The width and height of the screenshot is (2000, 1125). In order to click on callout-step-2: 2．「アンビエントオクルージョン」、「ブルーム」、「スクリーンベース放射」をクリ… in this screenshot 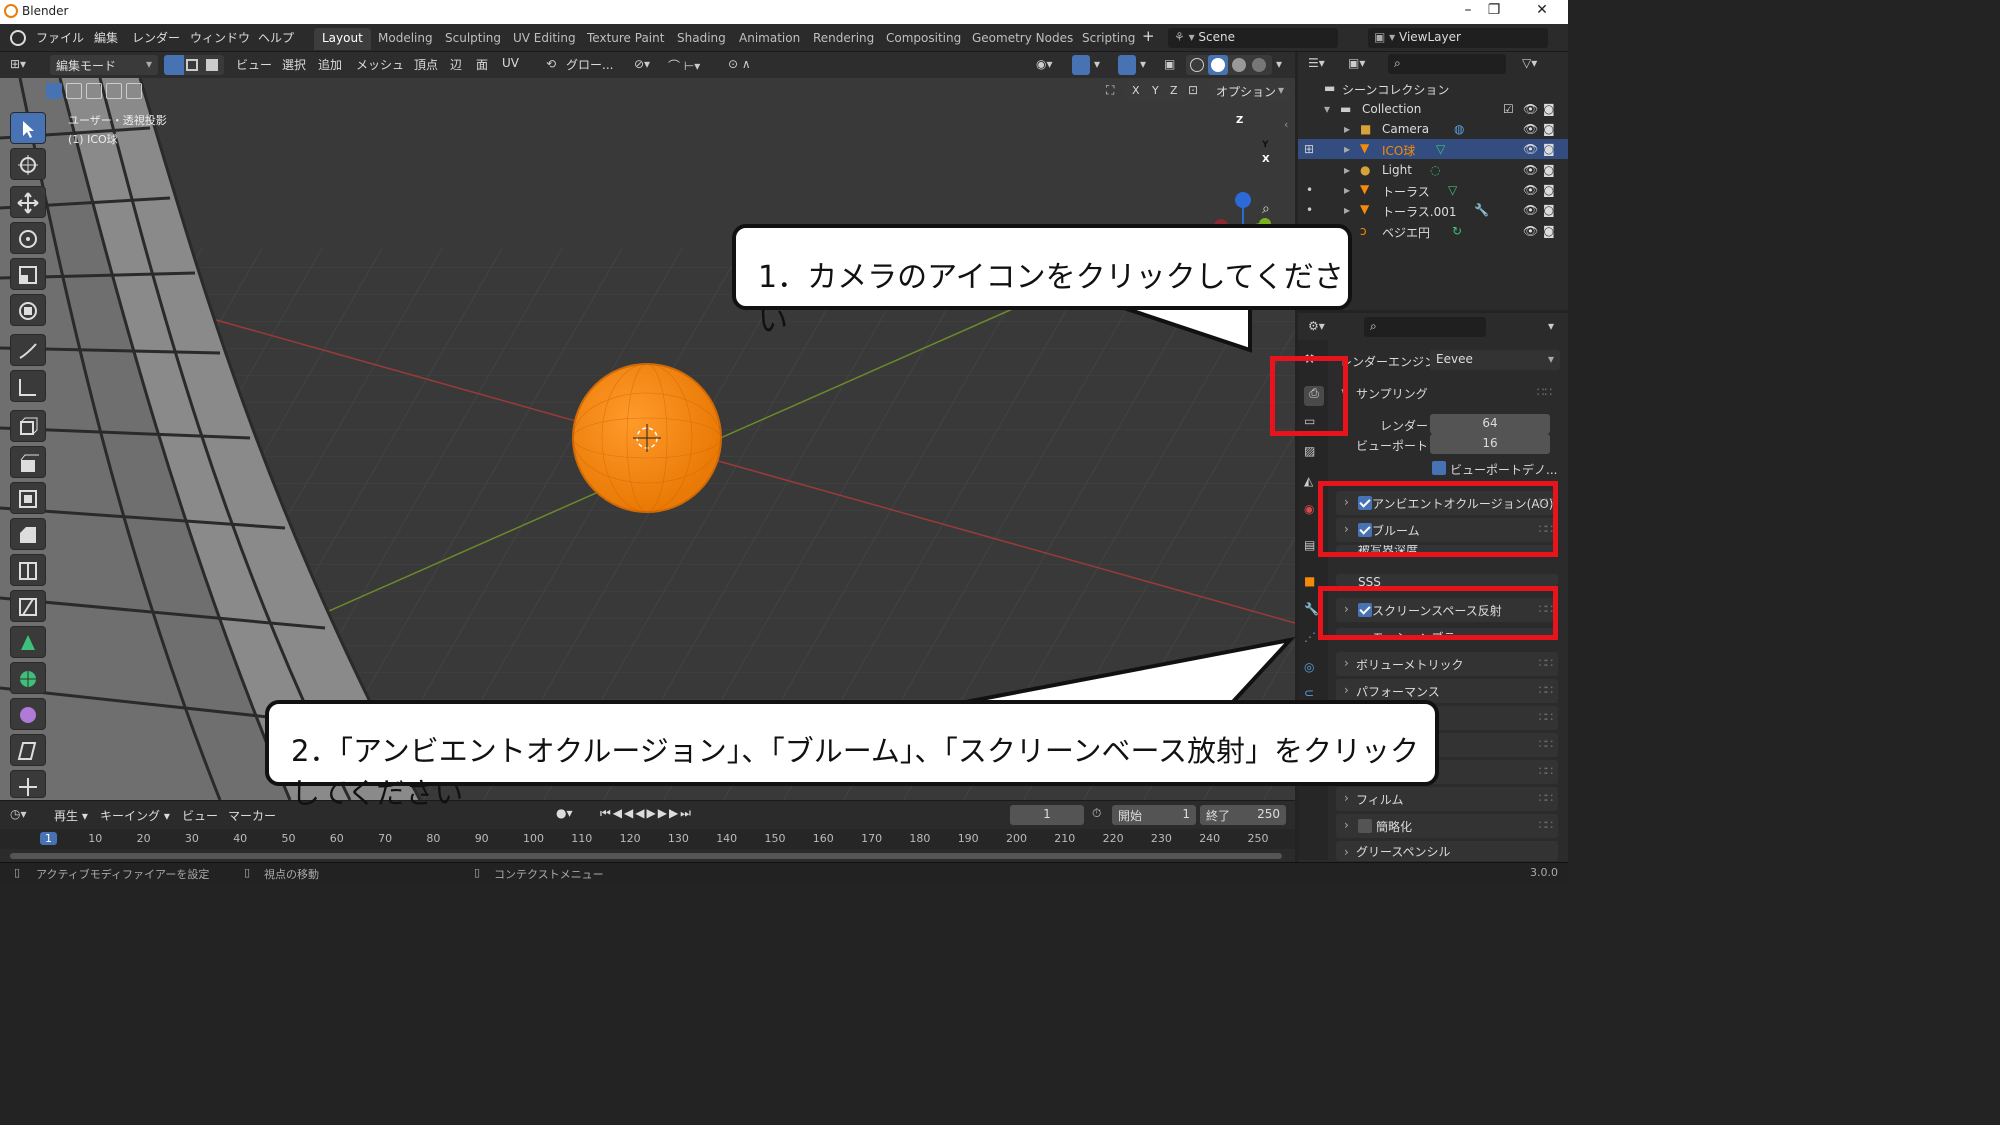, I will do `click(852, 755)`.